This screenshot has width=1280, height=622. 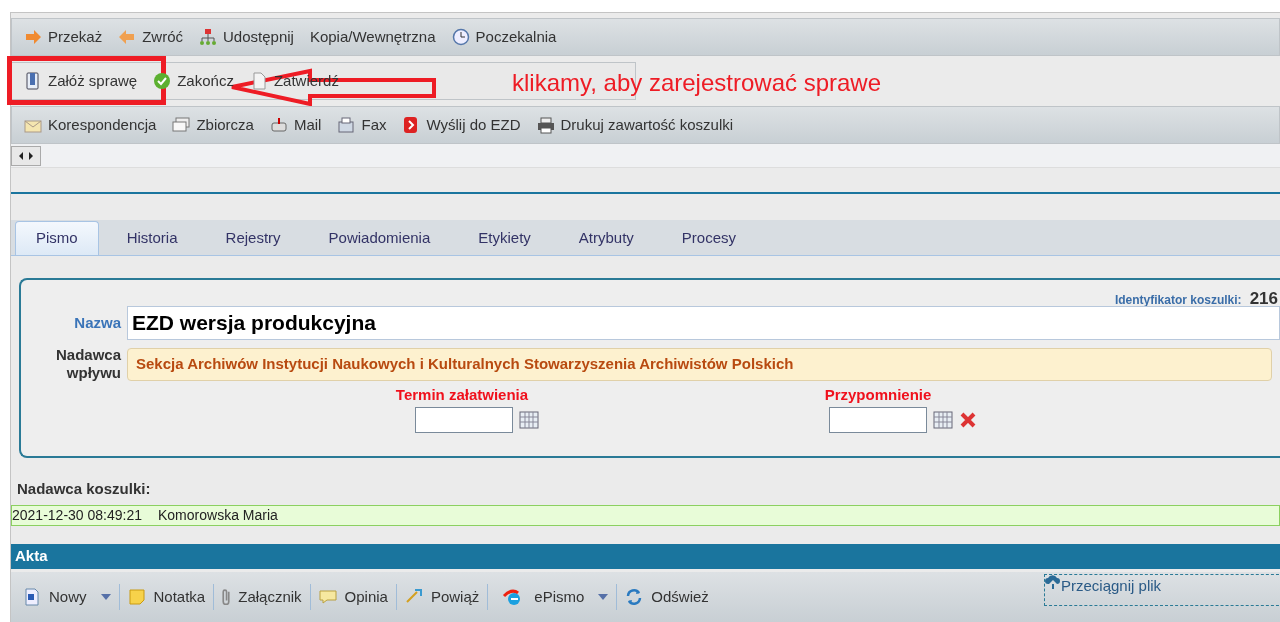 I want to click on check-icon, so click(x=162, y=81).